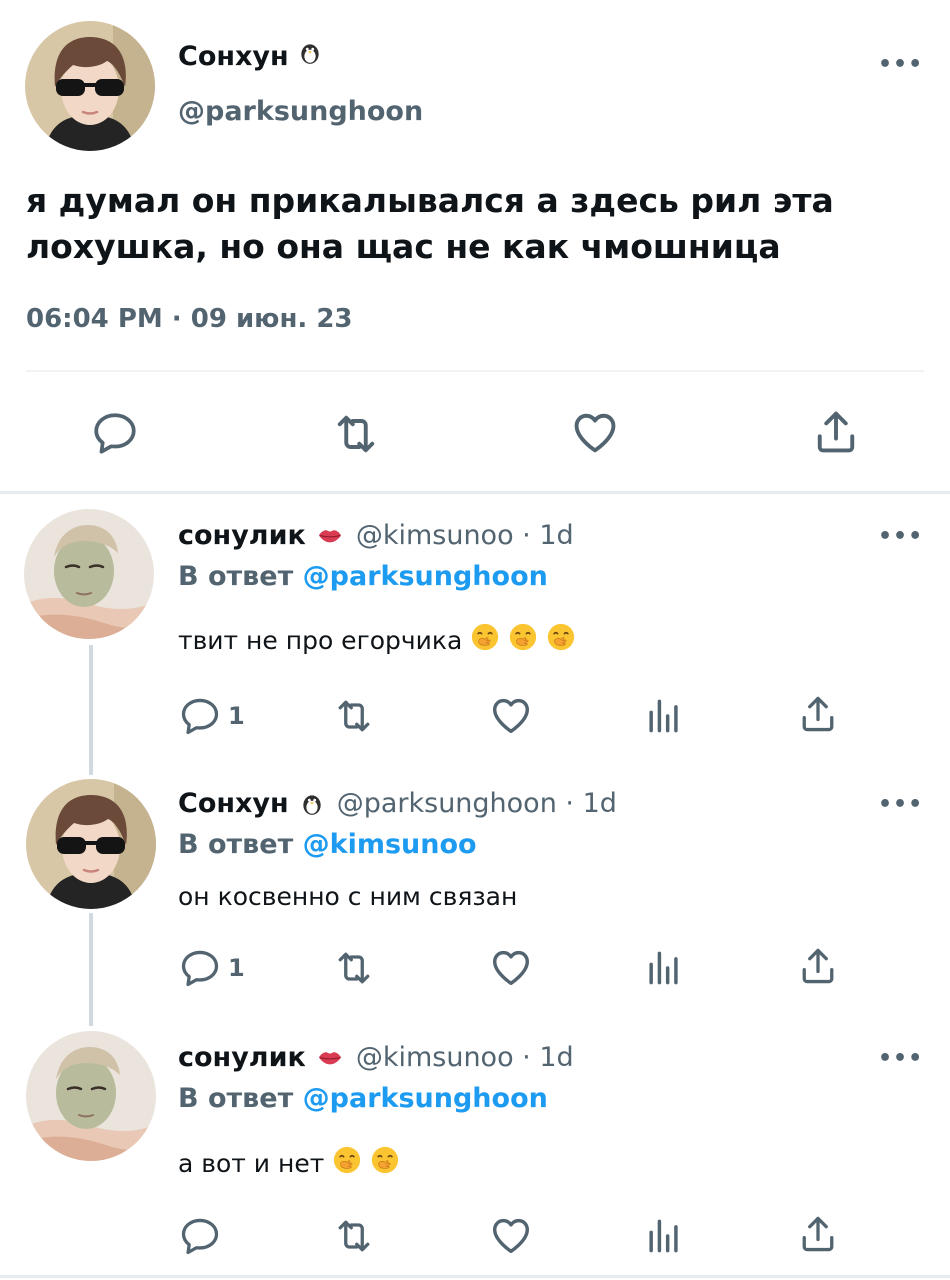  Describe the element at coordinates (233, 803) in the screenshot. I see `reply-author-name: Сонхун` at that location.